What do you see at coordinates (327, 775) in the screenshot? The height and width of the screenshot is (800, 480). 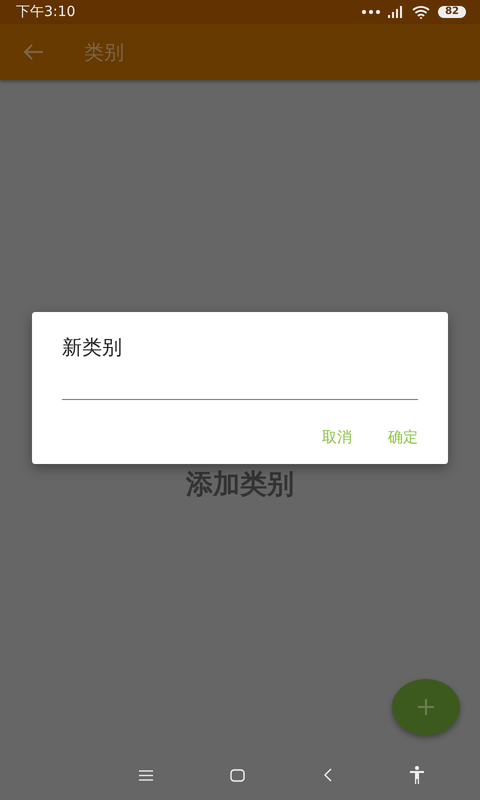 I see `back-chevron-icon` at bounding box center [327, 775].